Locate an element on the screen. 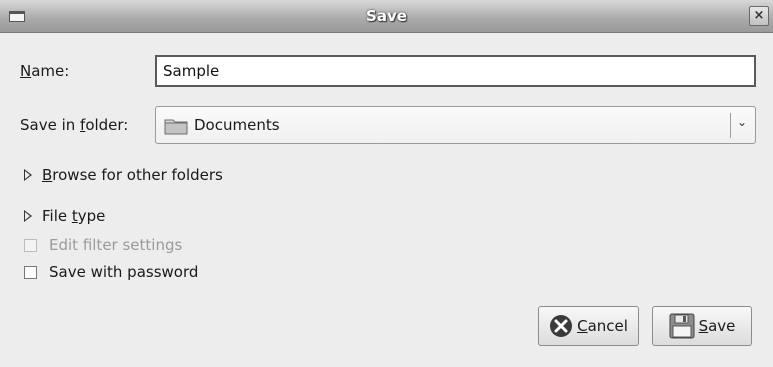 Image resolution: width=773 pixels, height=367 pixels. save-label: Save is located at coordinates (717, 326).